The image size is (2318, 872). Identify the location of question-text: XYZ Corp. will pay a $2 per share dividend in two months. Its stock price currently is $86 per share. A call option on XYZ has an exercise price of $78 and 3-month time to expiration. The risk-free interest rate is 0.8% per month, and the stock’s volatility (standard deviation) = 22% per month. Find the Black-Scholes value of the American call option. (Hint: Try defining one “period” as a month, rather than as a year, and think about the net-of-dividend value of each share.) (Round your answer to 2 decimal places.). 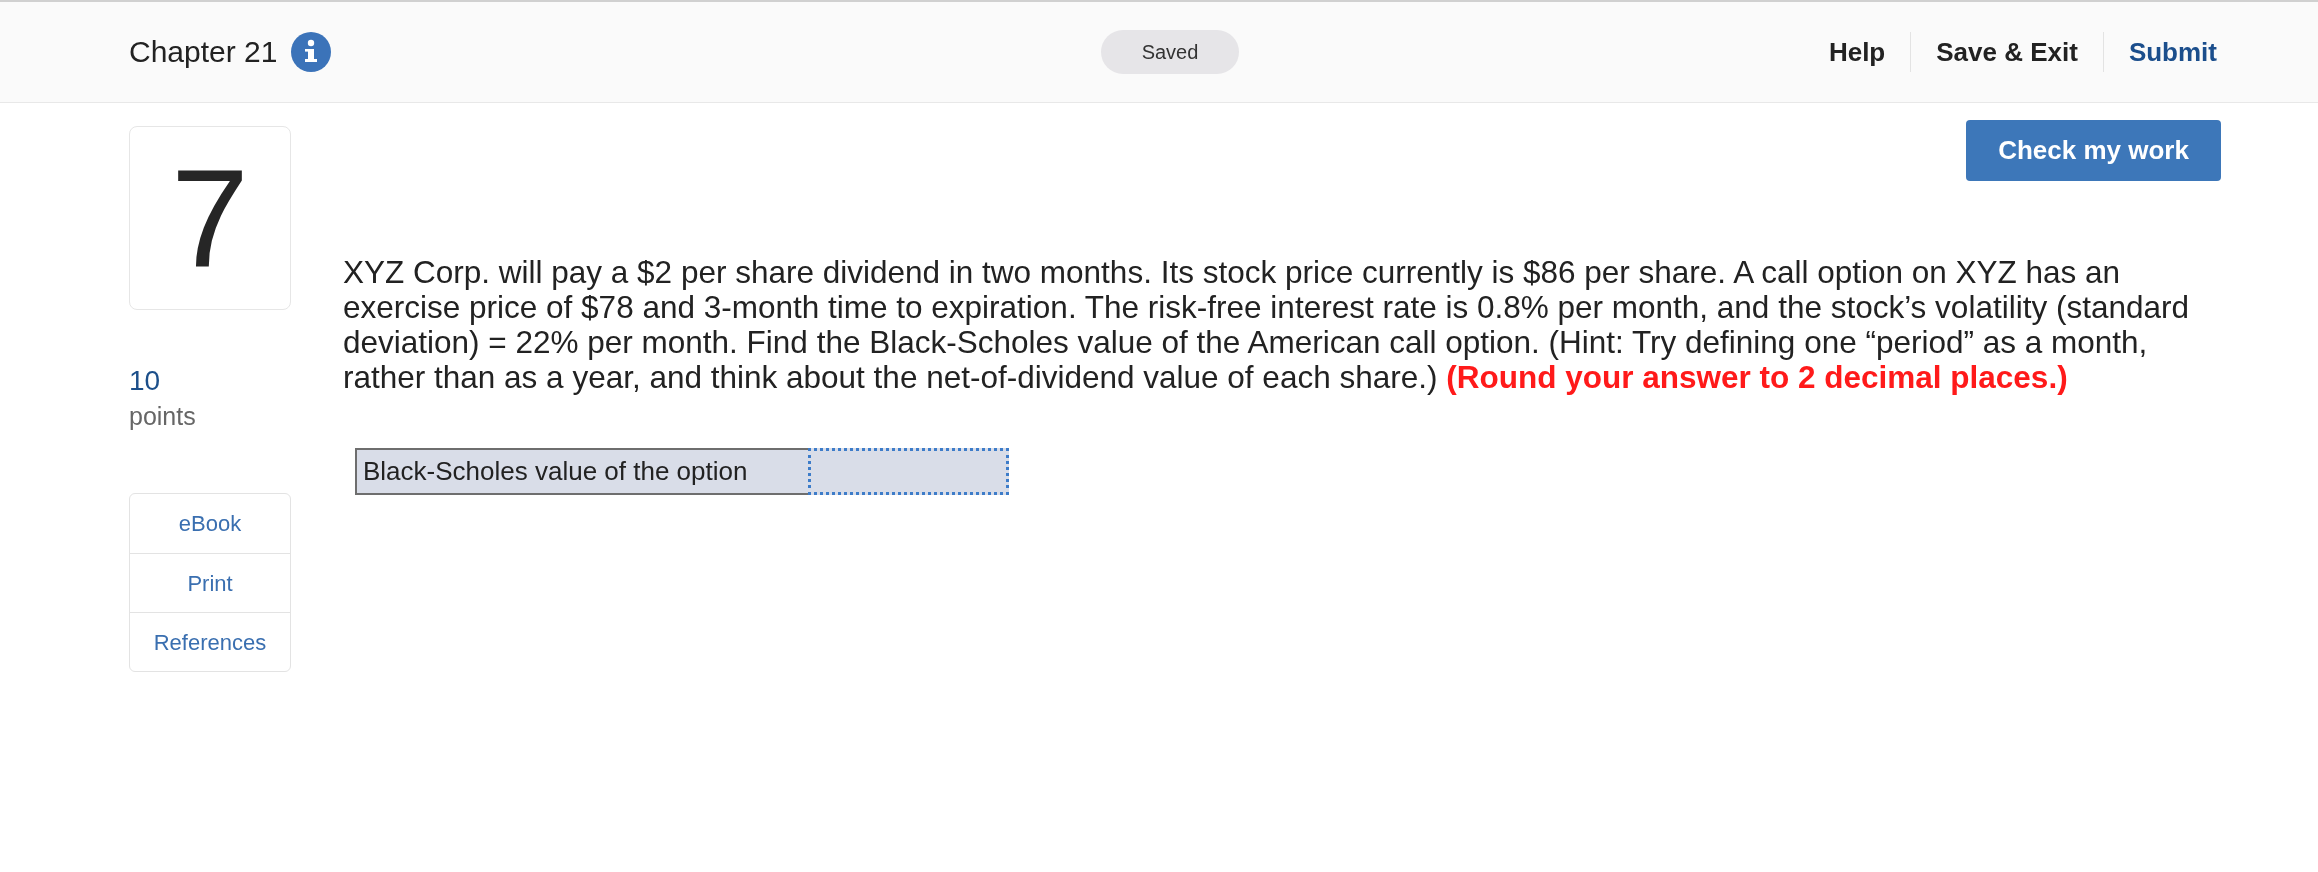
(1266, 325).